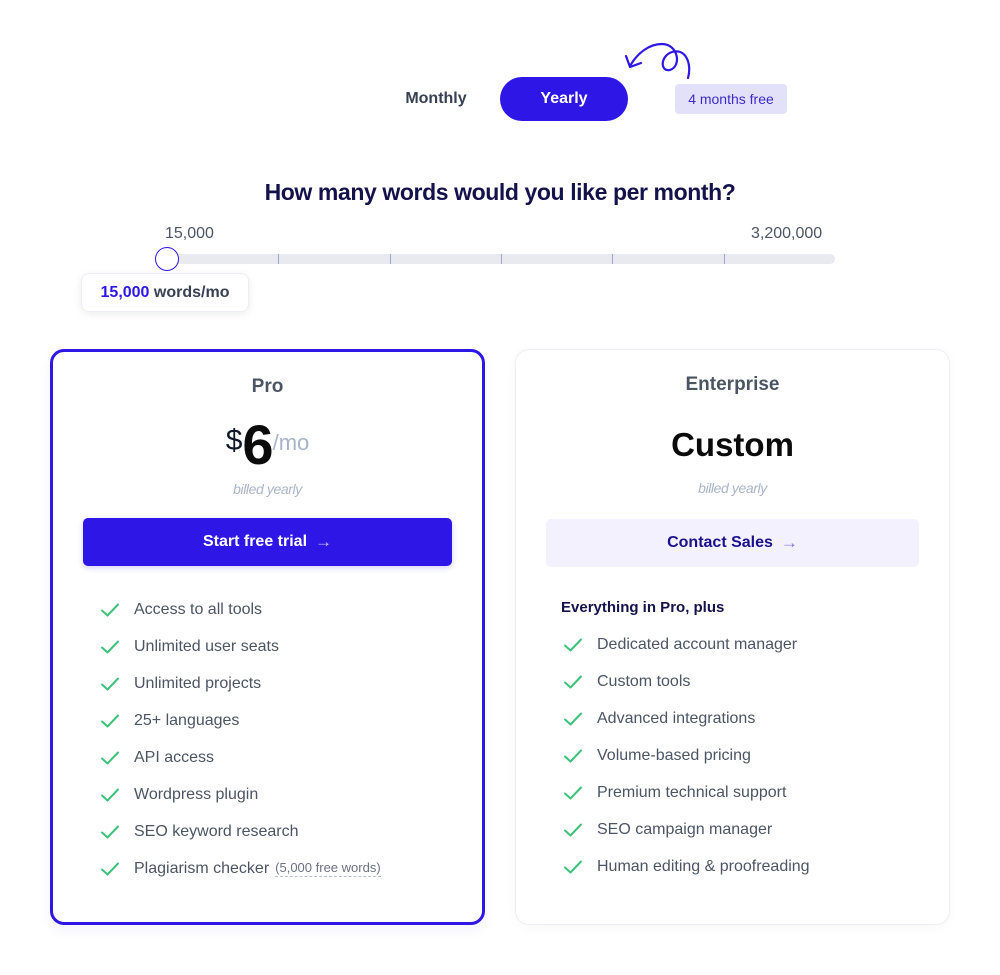 This screenshot has height=975, width=1000. Describe the element at coordinates (328, 868) in the screenshot. I see `feature-note: (5,000 free words)` at that location.